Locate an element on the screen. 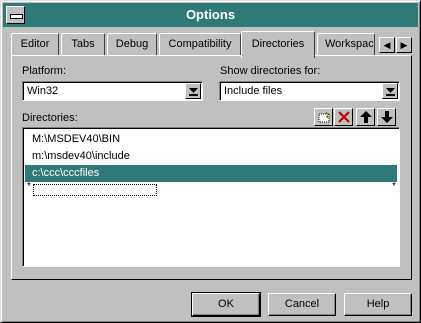 This screenshot has height=323, width=421. show-dirs-dropdown-icon is located at coordinates (390, 91).